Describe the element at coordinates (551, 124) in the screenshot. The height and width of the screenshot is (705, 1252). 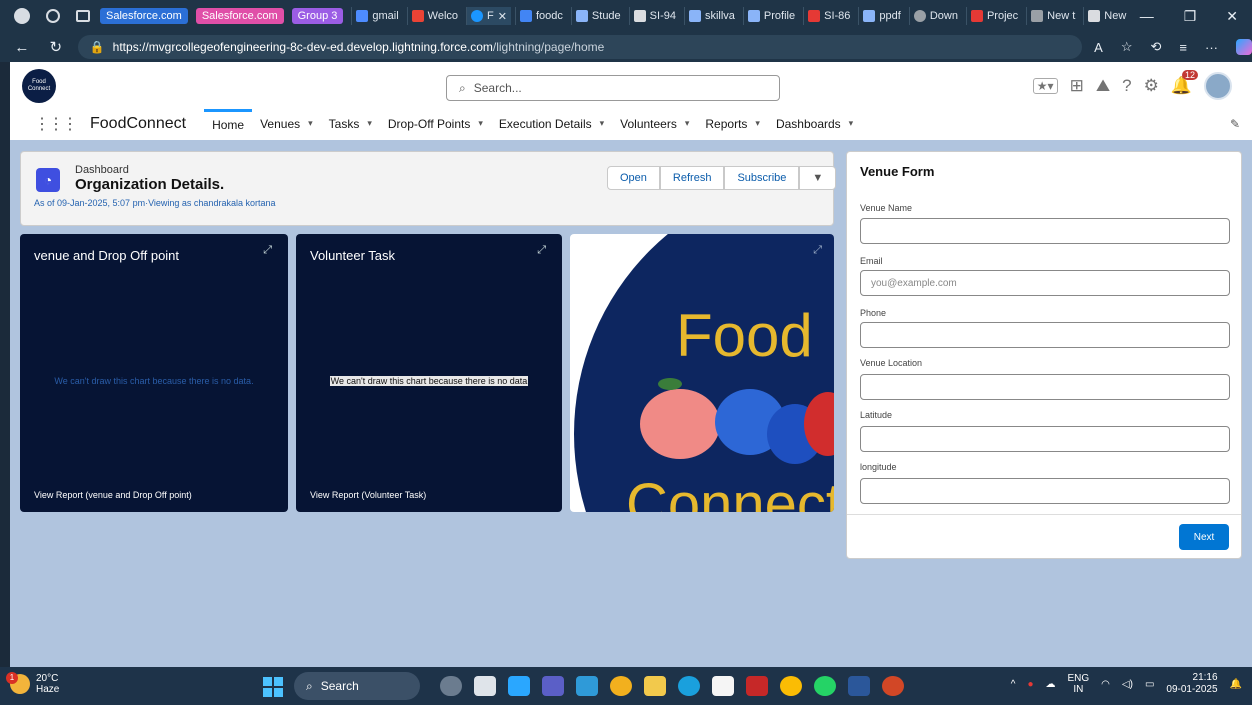
I see `nav-item-execution-details: Execution Details ▾` at that location.